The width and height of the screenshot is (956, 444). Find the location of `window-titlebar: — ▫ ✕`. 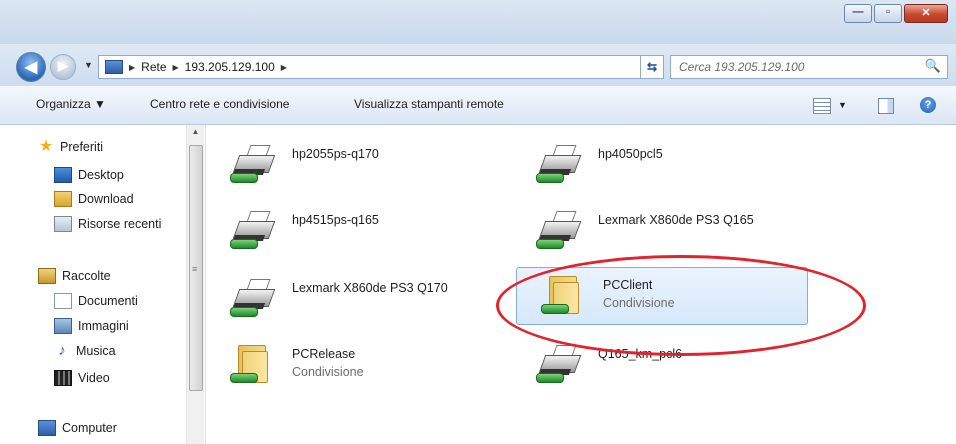

window-titlebar: — ▫ ✕ is located at coordinates (478, 22).